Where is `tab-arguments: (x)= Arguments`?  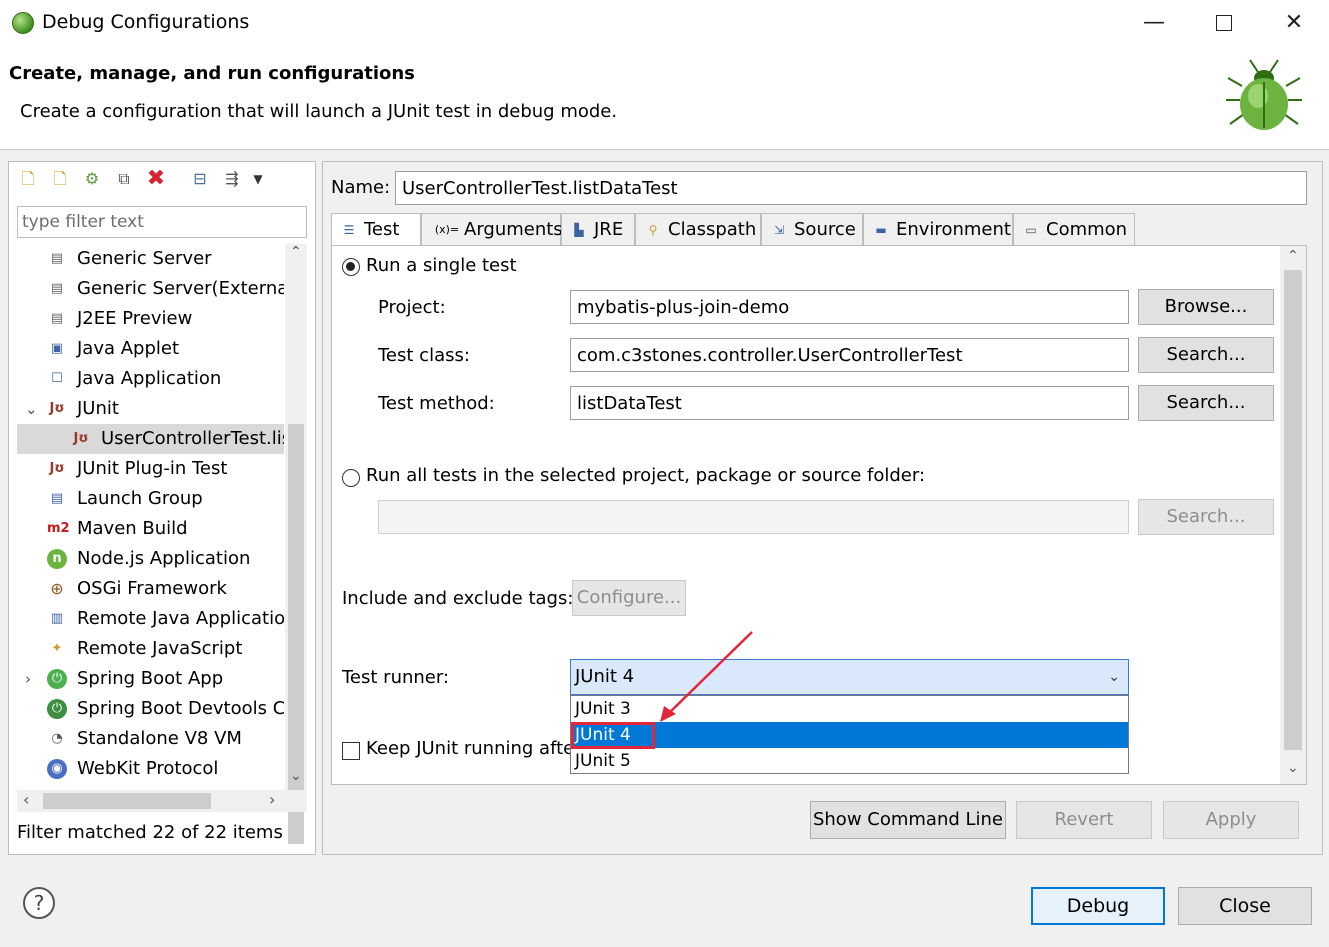
tab-arguments: (x)= Arguments is located at coordinates (492, 229).